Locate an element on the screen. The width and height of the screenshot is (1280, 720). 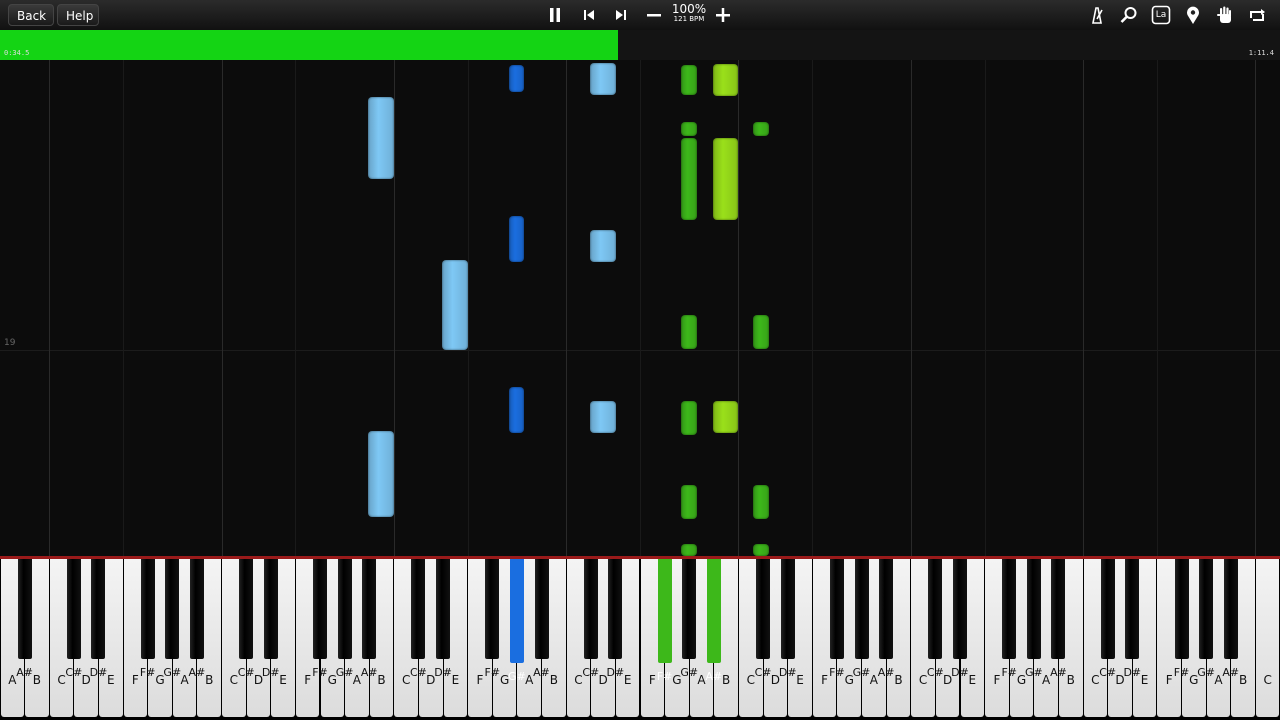
slower-minus-icon is located at coordinates (654, 15).